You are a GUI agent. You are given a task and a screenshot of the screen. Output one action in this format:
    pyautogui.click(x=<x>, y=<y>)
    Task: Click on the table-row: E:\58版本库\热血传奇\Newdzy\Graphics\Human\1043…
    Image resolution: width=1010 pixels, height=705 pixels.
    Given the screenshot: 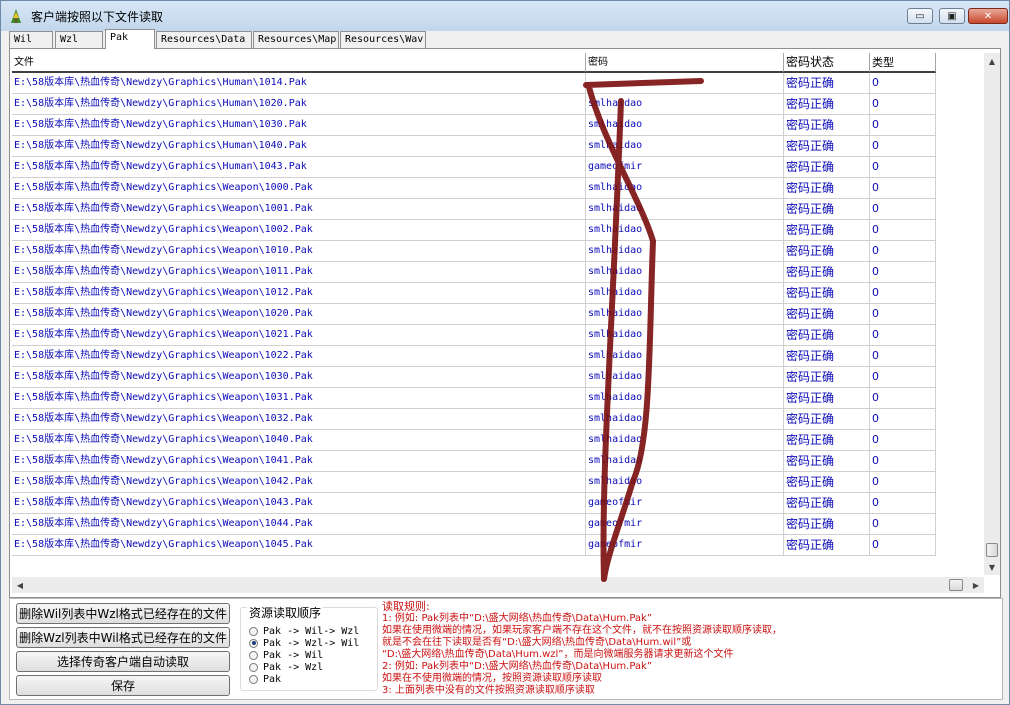 What is the action you would take?
    pyautogui.click(x=474, y=167)
    